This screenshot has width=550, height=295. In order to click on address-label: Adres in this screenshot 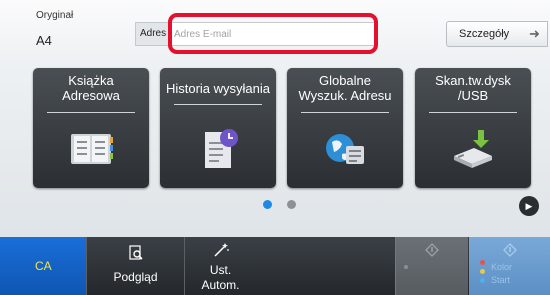, I will do `click(153, 34)`.